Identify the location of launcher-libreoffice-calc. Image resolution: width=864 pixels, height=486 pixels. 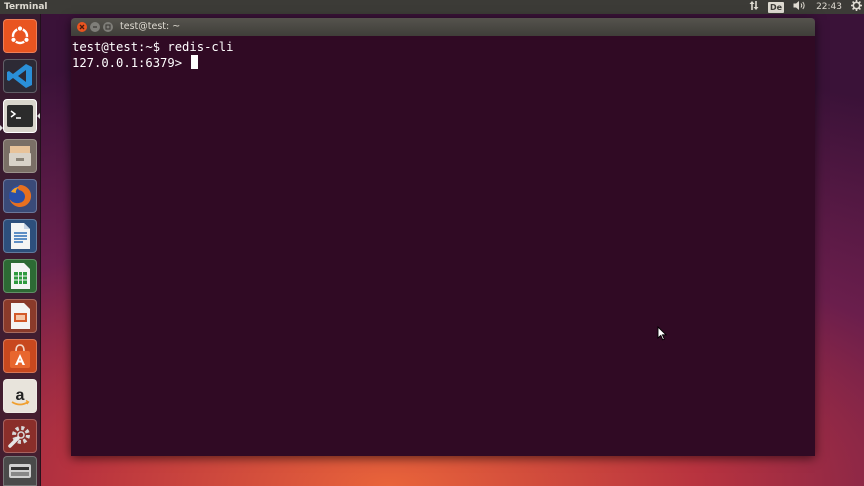
(20, 276).